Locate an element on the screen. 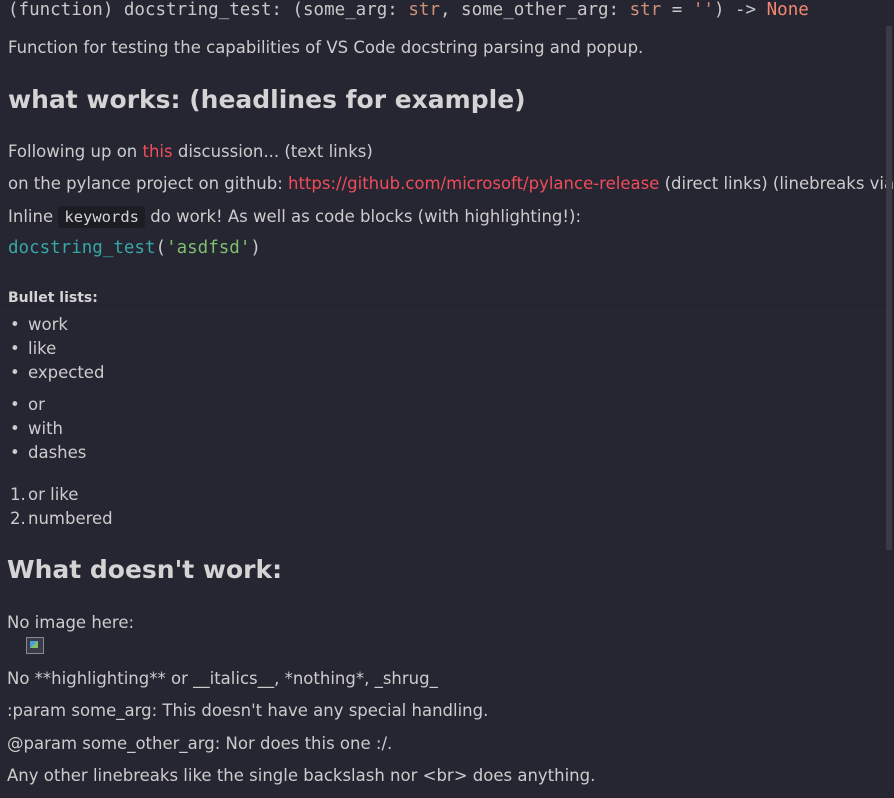 The width and height of the screenshot is (894, 798). signature-arrow: ) -> is located at coordinates (740, 10).